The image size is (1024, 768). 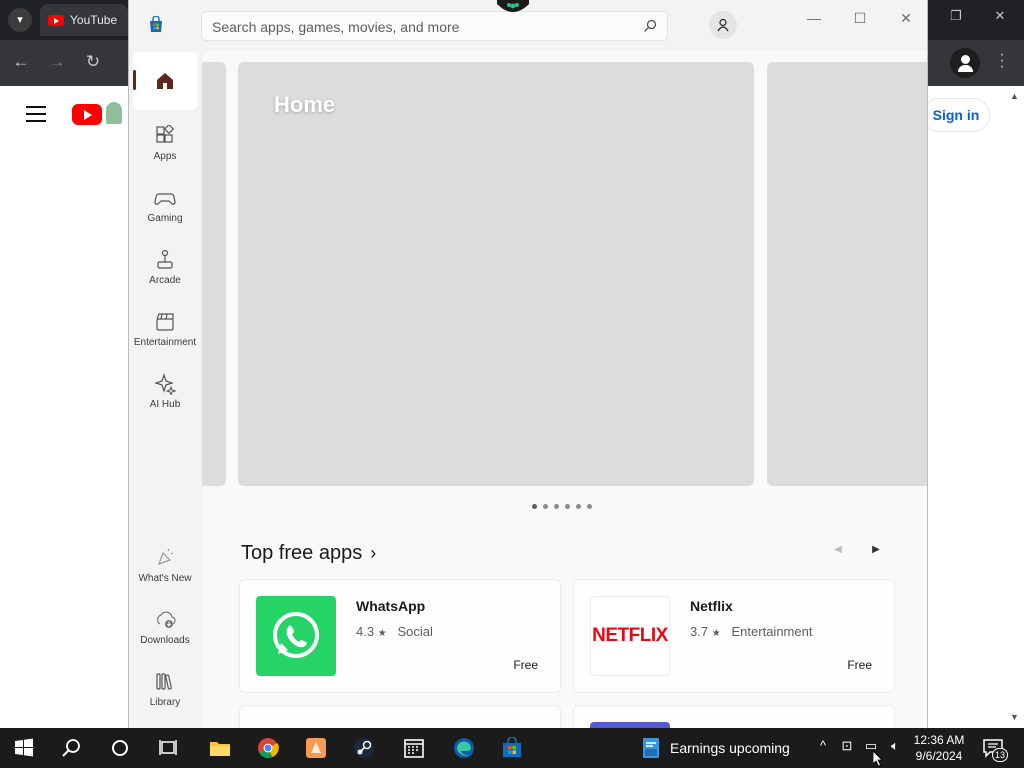 I want to click on section-header-top-free-apps: Top free apps ›, so click(x=308, y=553).